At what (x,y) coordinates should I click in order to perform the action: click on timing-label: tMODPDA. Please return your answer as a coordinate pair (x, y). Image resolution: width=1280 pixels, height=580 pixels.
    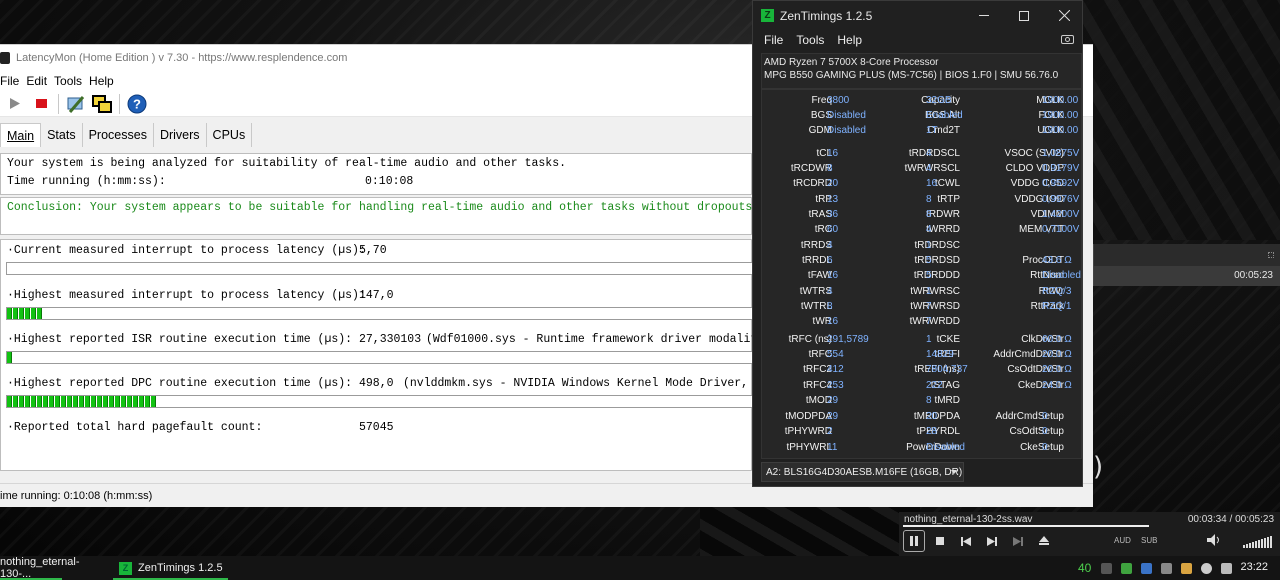
    Looking at the image, I should click on (808, 416).